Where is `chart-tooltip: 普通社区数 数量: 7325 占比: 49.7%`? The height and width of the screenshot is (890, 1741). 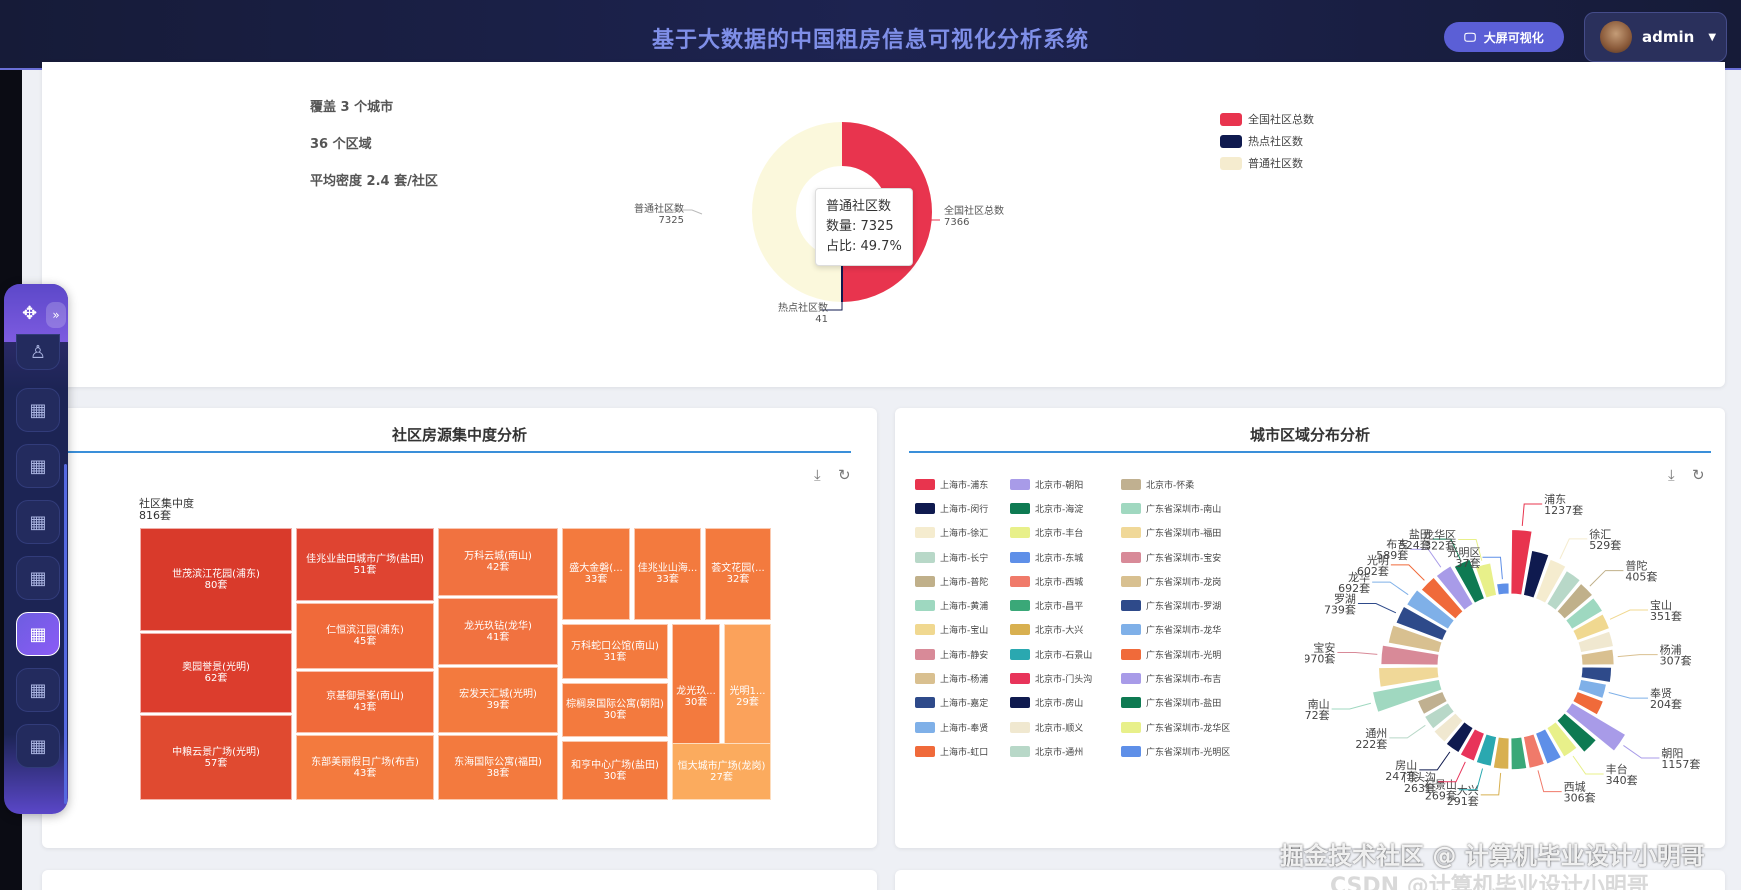 chart-tooltip: 普通社区数 数量: 7325 占比: 49.7% is located at coordinates (864, 227).